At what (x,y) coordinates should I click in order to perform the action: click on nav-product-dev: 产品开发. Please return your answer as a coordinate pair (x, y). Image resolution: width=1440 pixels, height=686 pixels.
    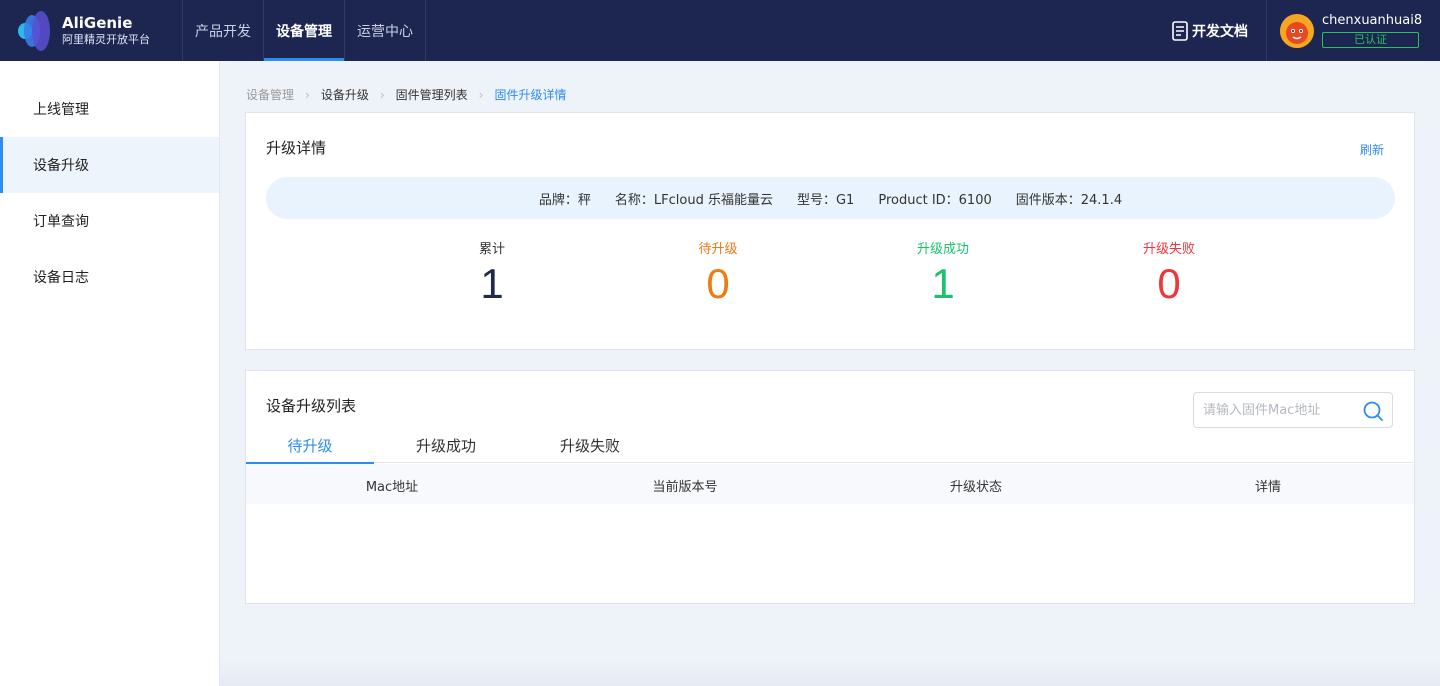
    Looking at the image, I should click on (223, 30).